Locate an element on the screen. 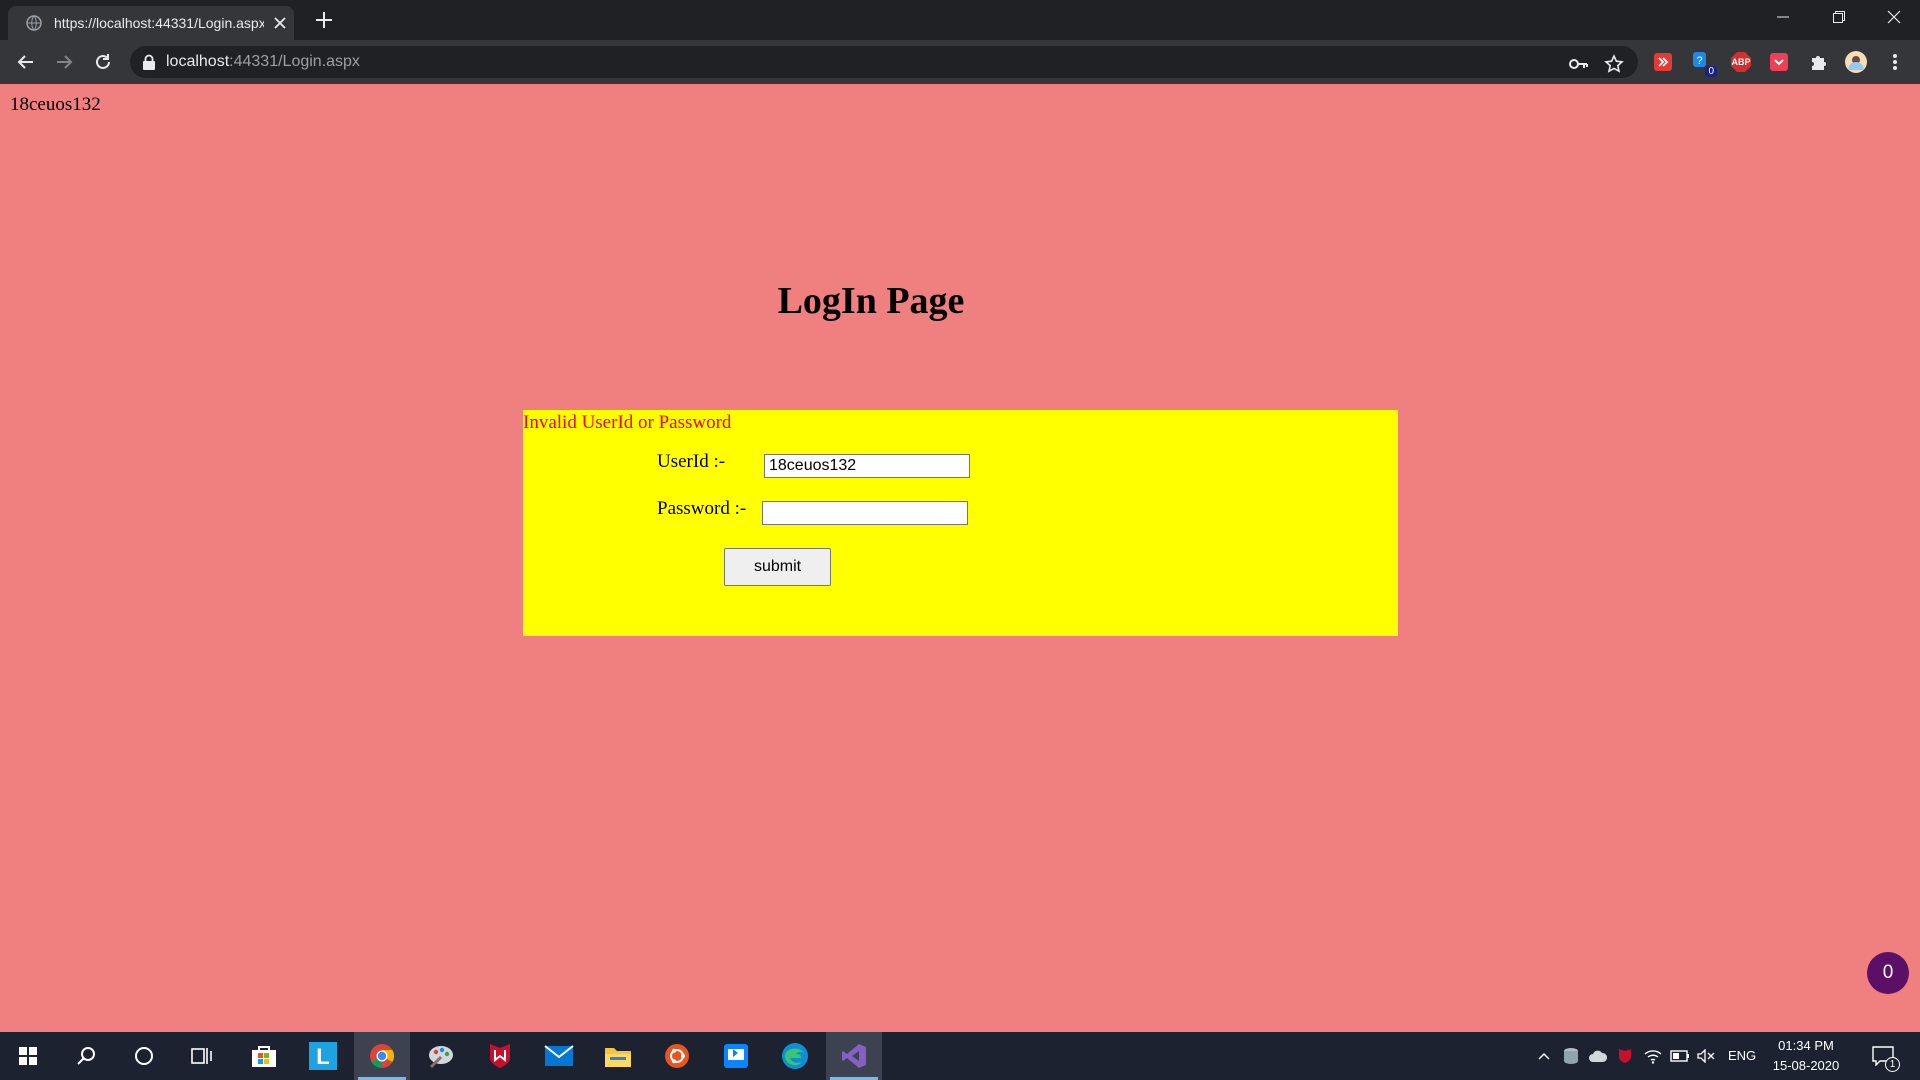  forward-button is located at coordinates (64, 62).